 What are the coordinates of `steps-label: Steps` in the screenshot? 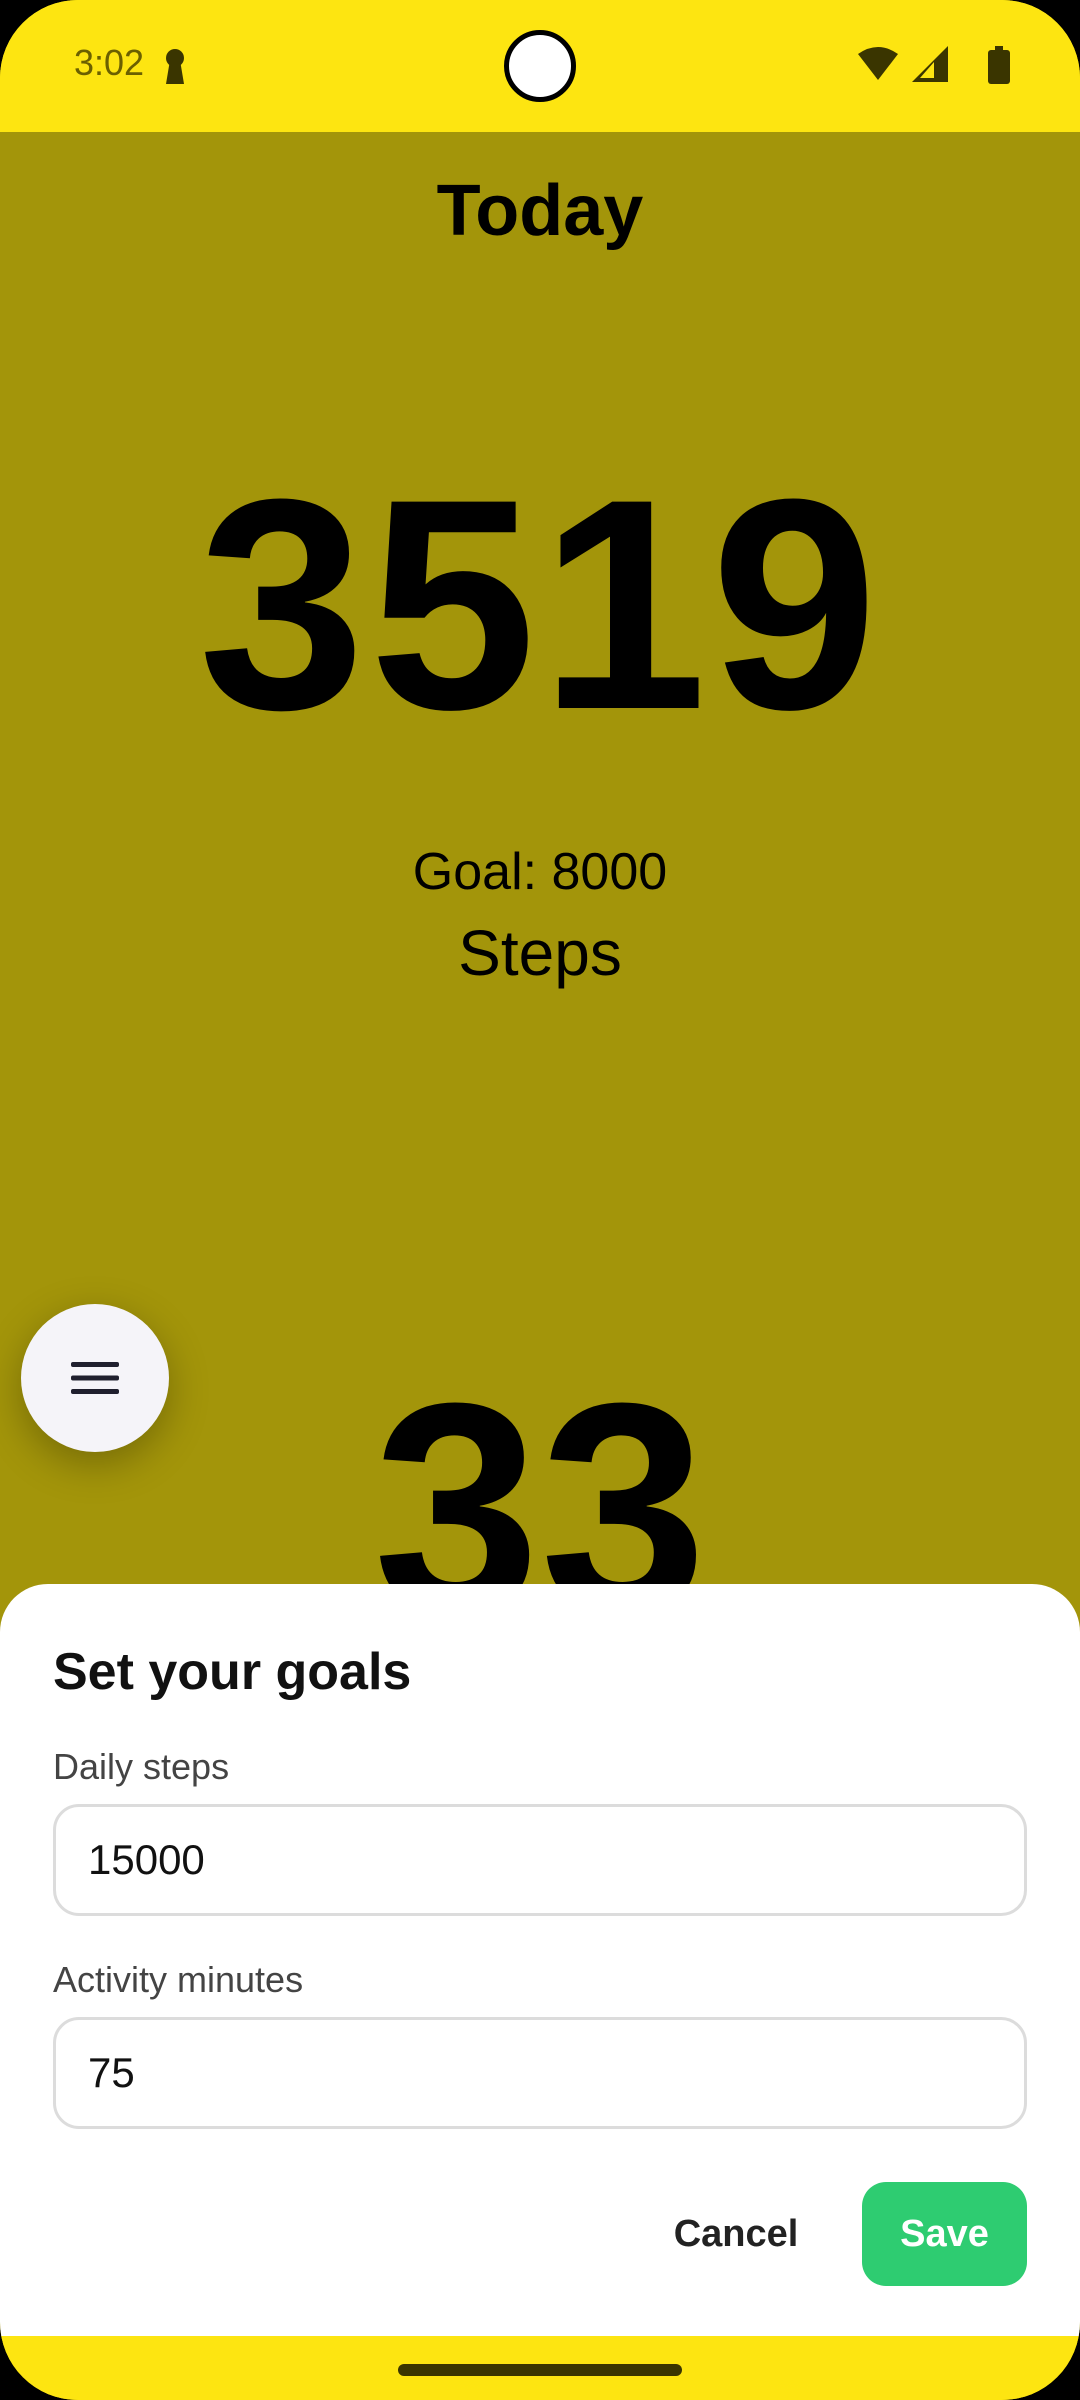 It's located at (540, 953).